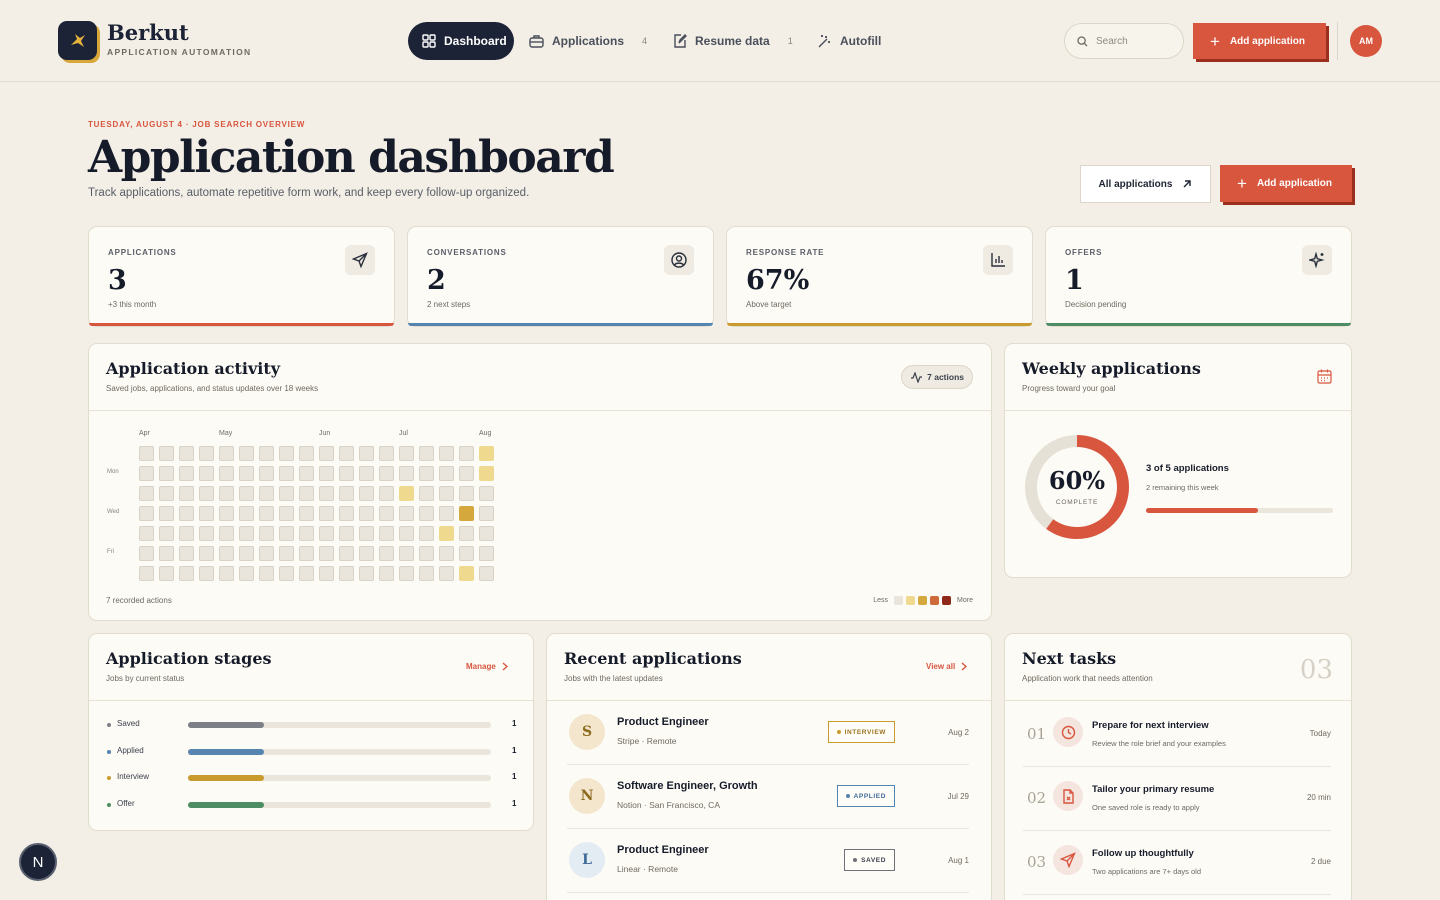  What do you see at coordinates (312, 806) in the screenshot?
I see `stage-row-offer: Offer 1` at bounding box center [312, 806].